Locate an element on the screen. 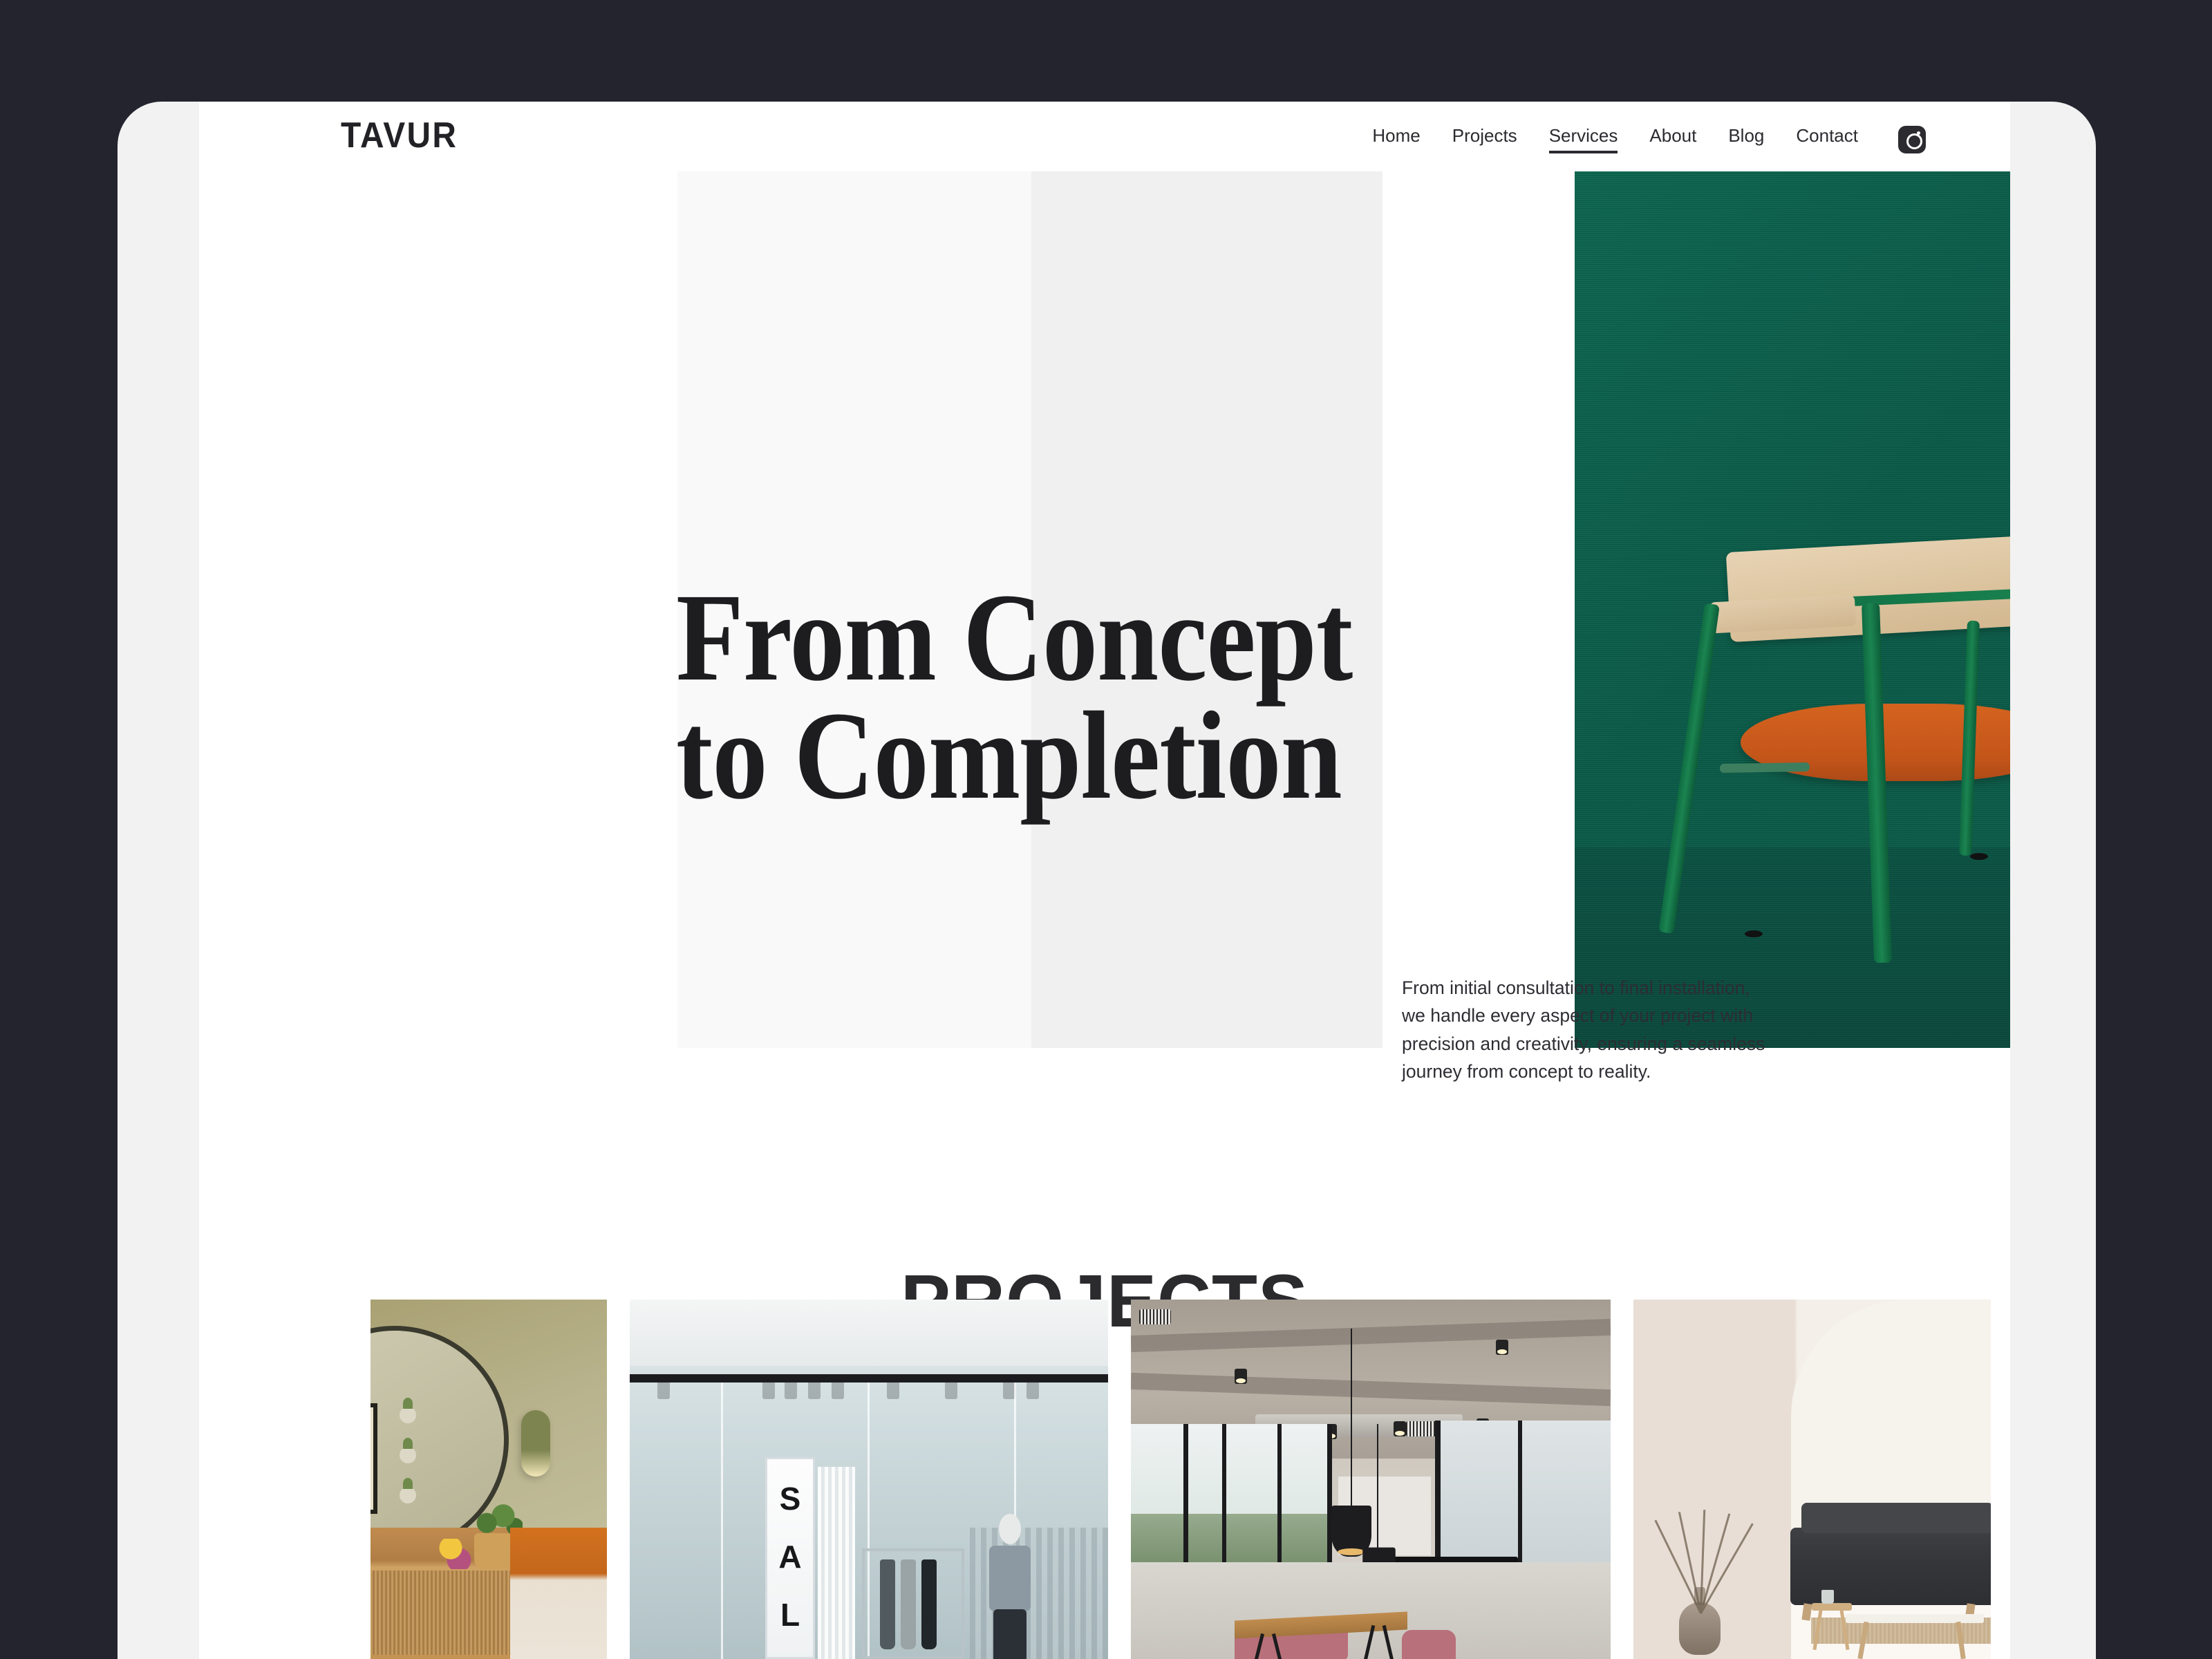  nav-item-about: About is located at coordinates (1672, 139).